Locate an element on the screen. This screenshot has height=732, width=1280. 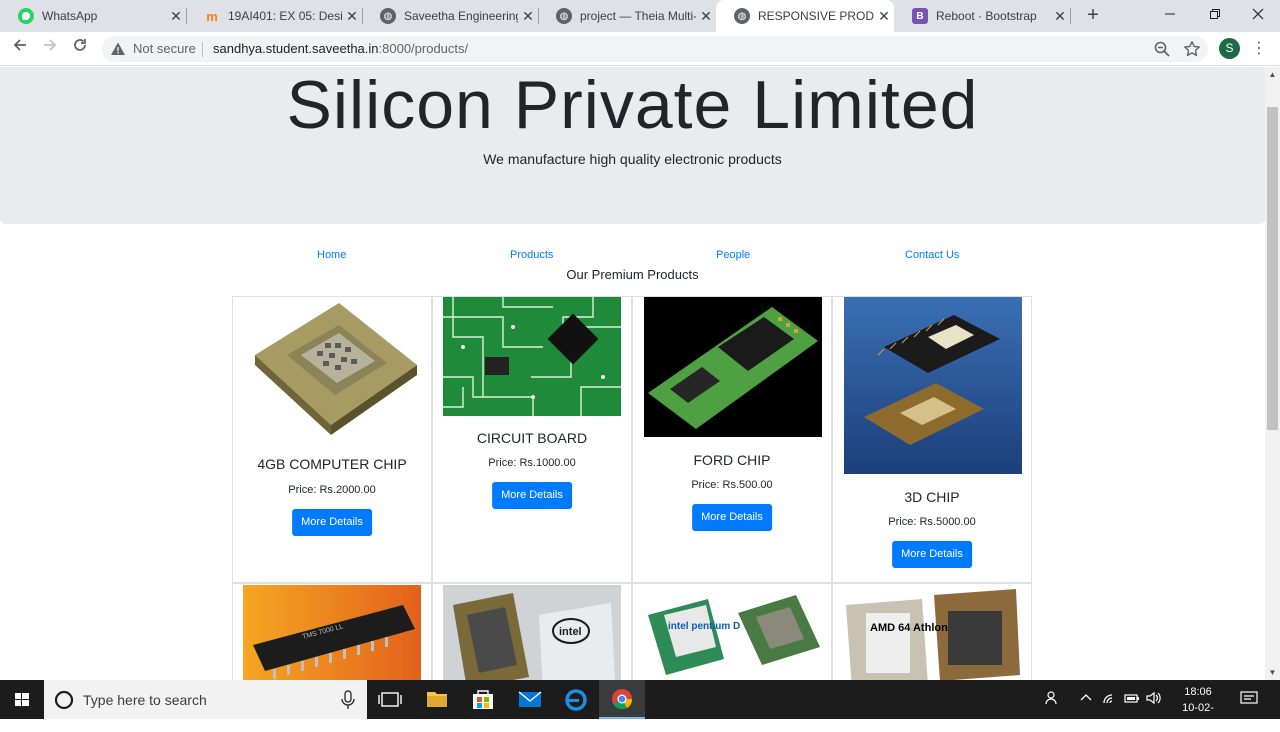
task-view-icon is located at coordinates (390, 699).